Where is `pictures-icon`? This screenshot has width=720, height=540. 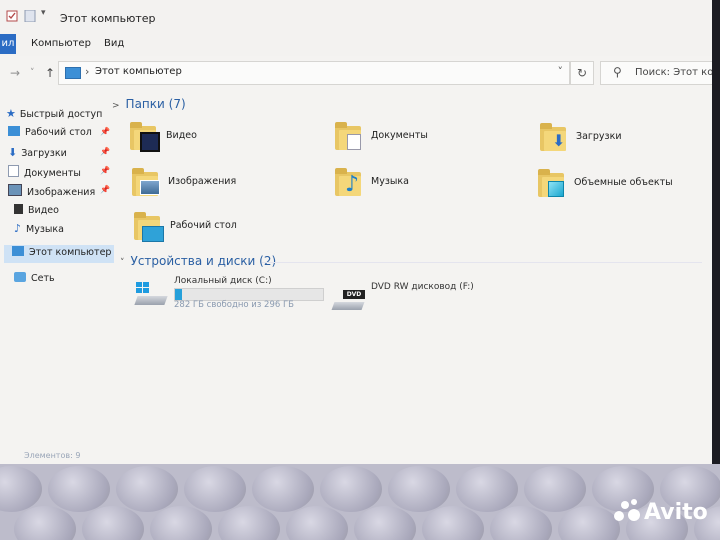 pictures-icon is located at coordinates (15, 190).